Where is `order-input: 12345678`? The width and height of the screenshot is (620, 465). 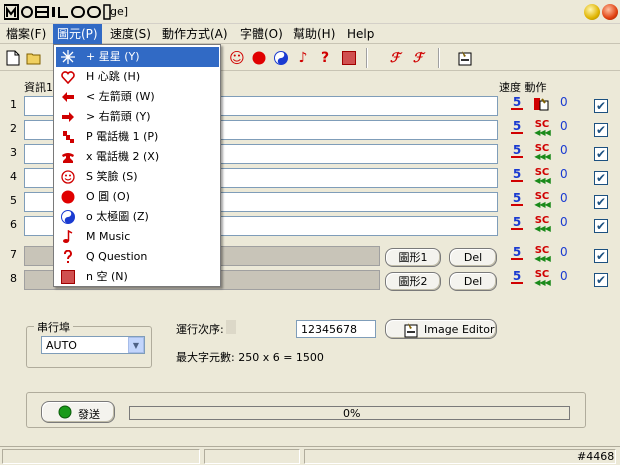 order-input: 12345678 is located at coordinates (336, 329).